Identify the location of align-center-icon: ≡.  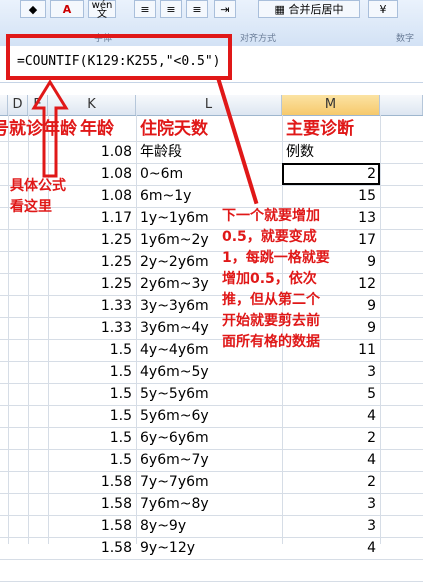
(171, 9).